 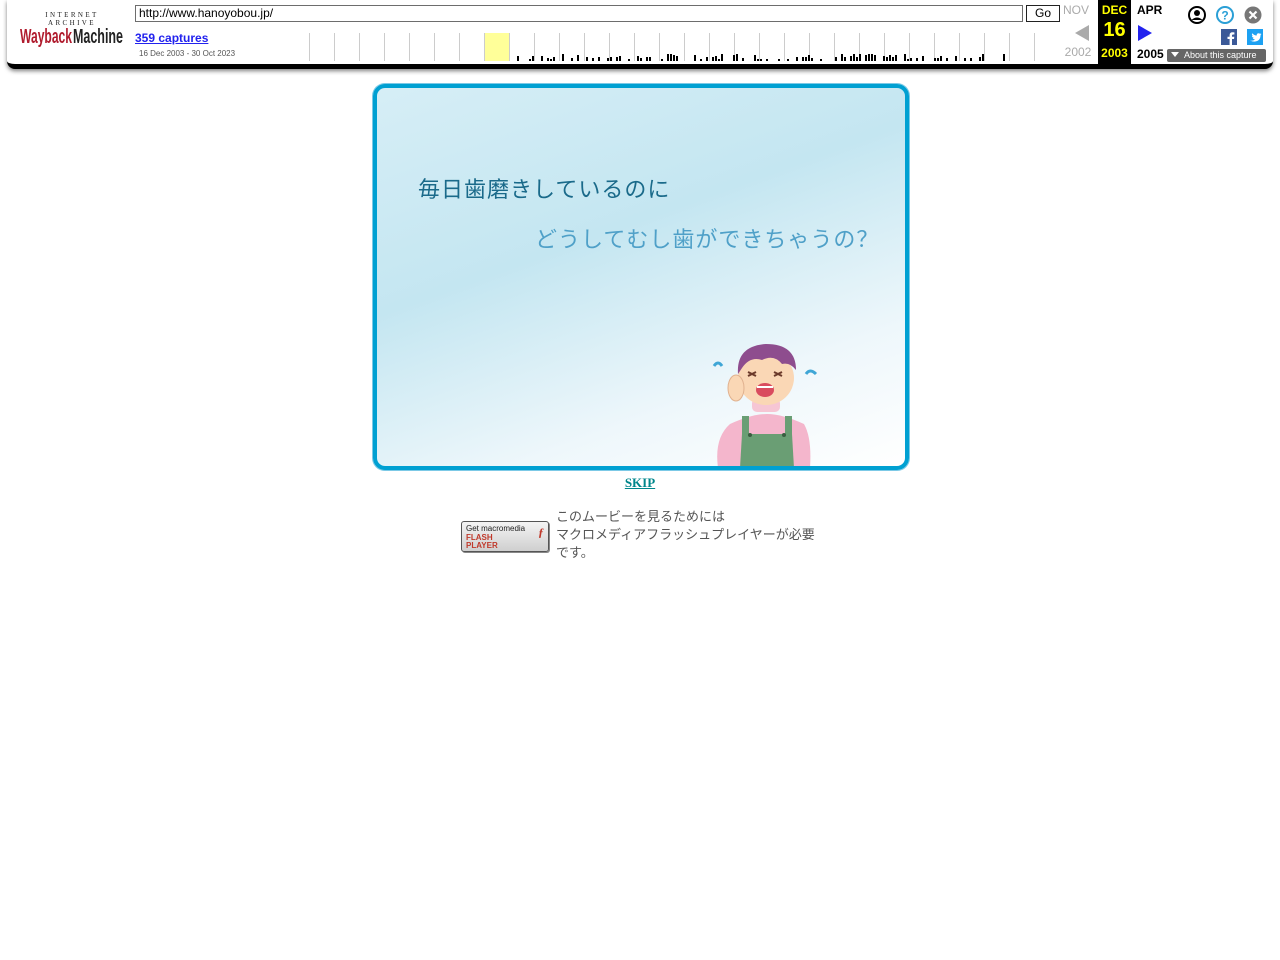 I want to click on flash-logo-icon: ƒ, so click(x=541, y=532).